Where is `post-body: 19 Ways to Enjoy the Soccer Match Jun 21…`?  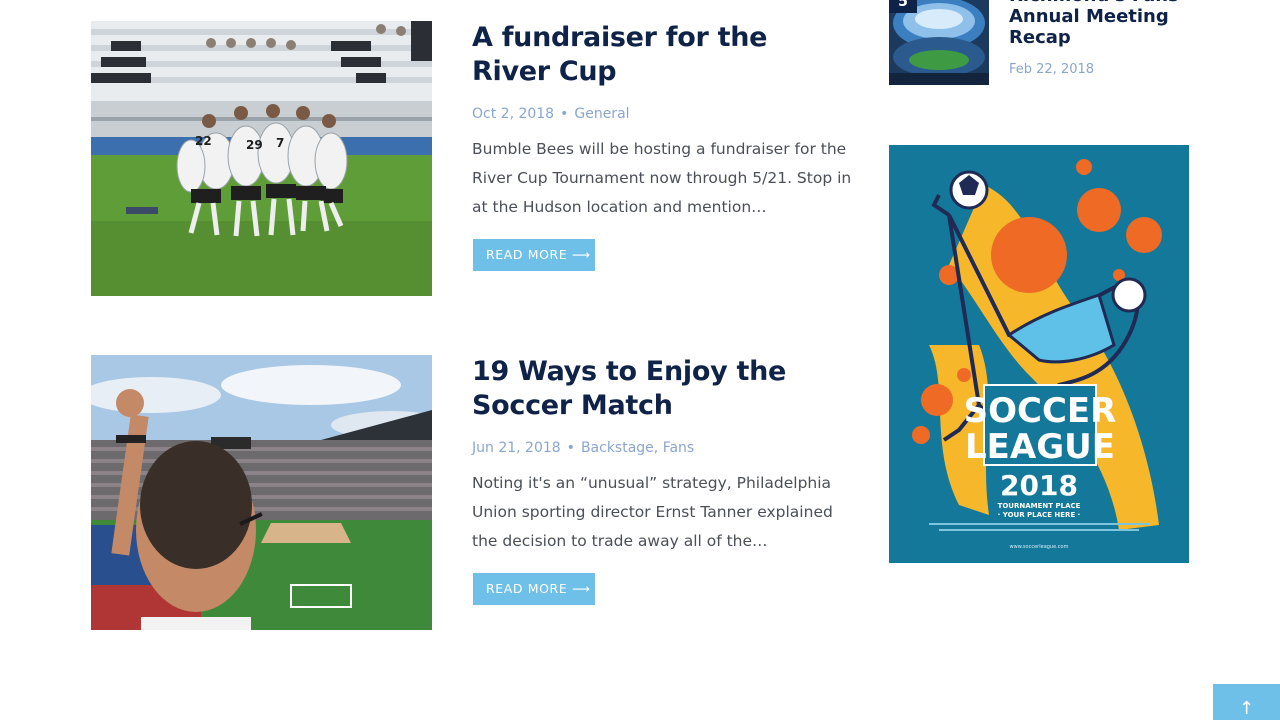
post-body: 19 Ways to Enjoy the Soccer Match Jun 21… is located at coordinates (662, 480).